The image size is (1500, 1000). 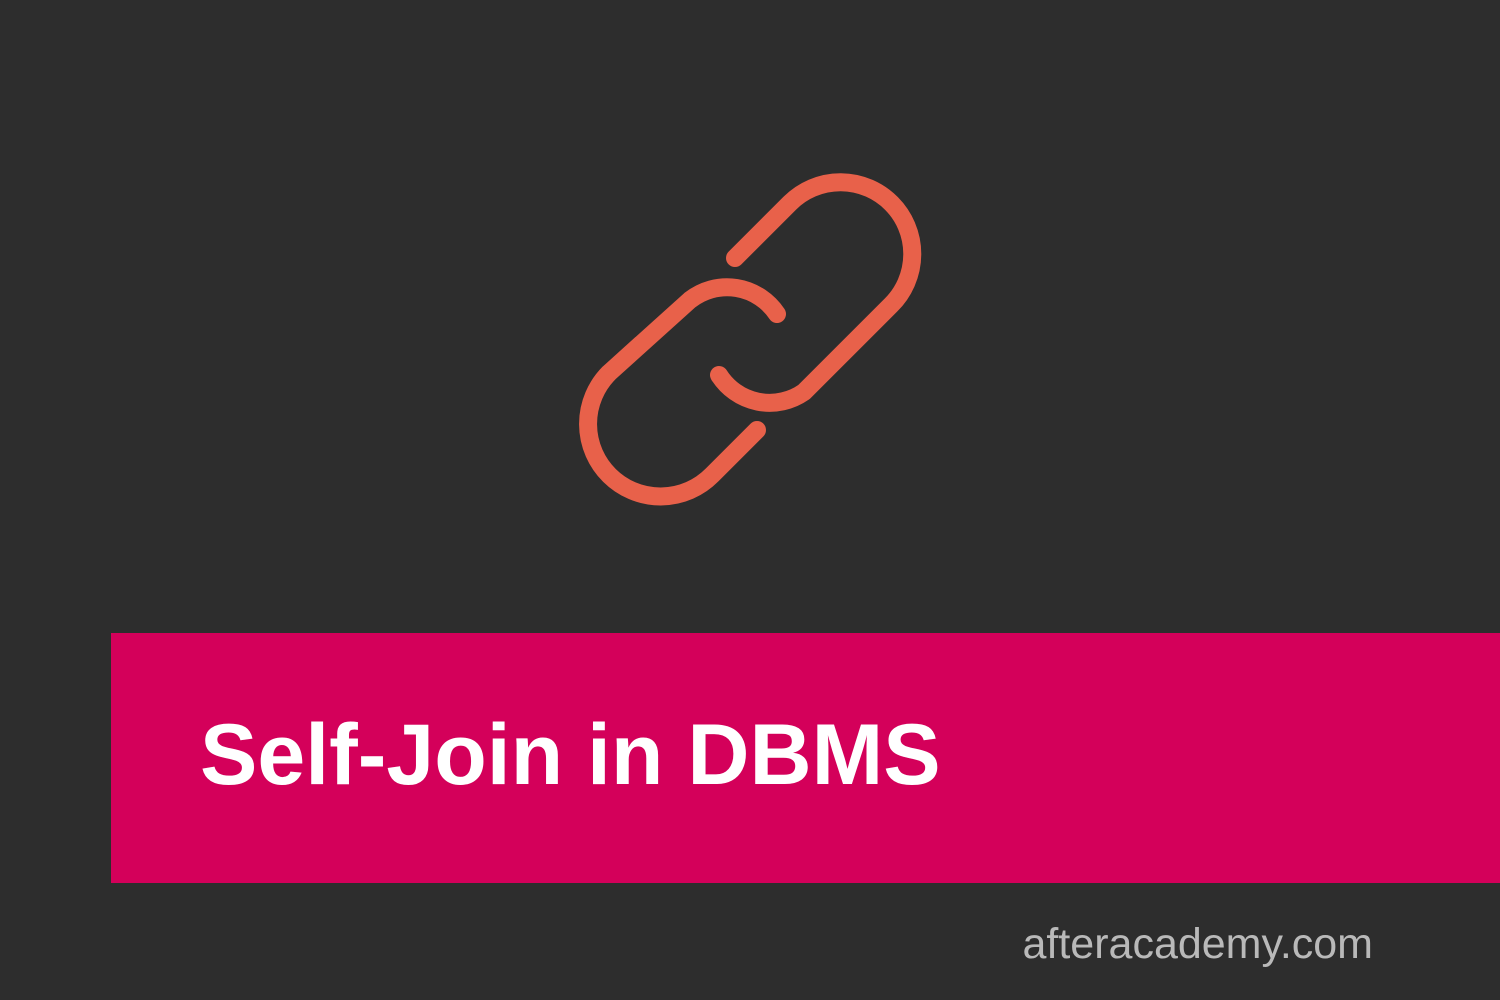 What do you see at coordinates (570, 755) in the screenshot?
I see `page-title: Self-Join in DBMS` at bounding box center [570, 755].